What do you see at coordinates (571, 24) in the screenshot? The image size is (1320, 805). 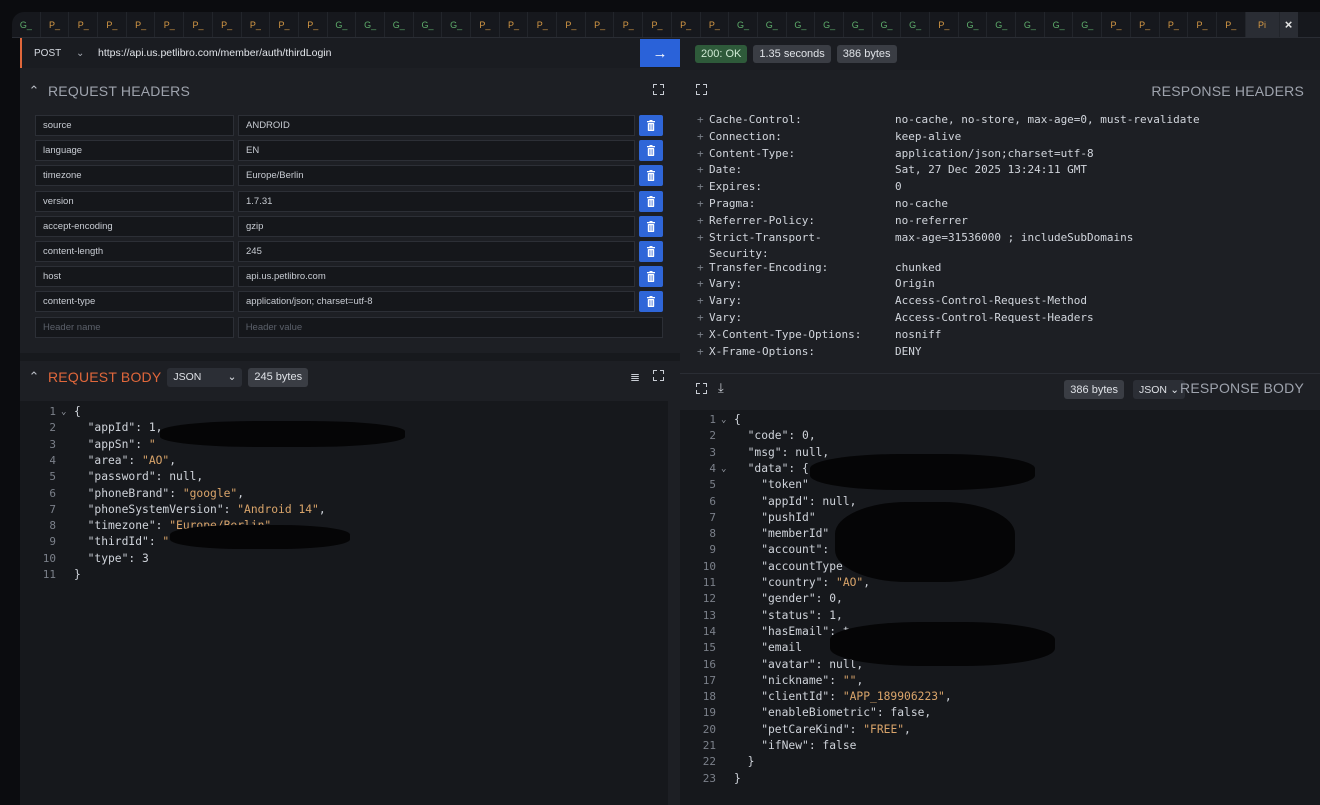 I see `tab-19: P_` at bounding box center [571, 24].